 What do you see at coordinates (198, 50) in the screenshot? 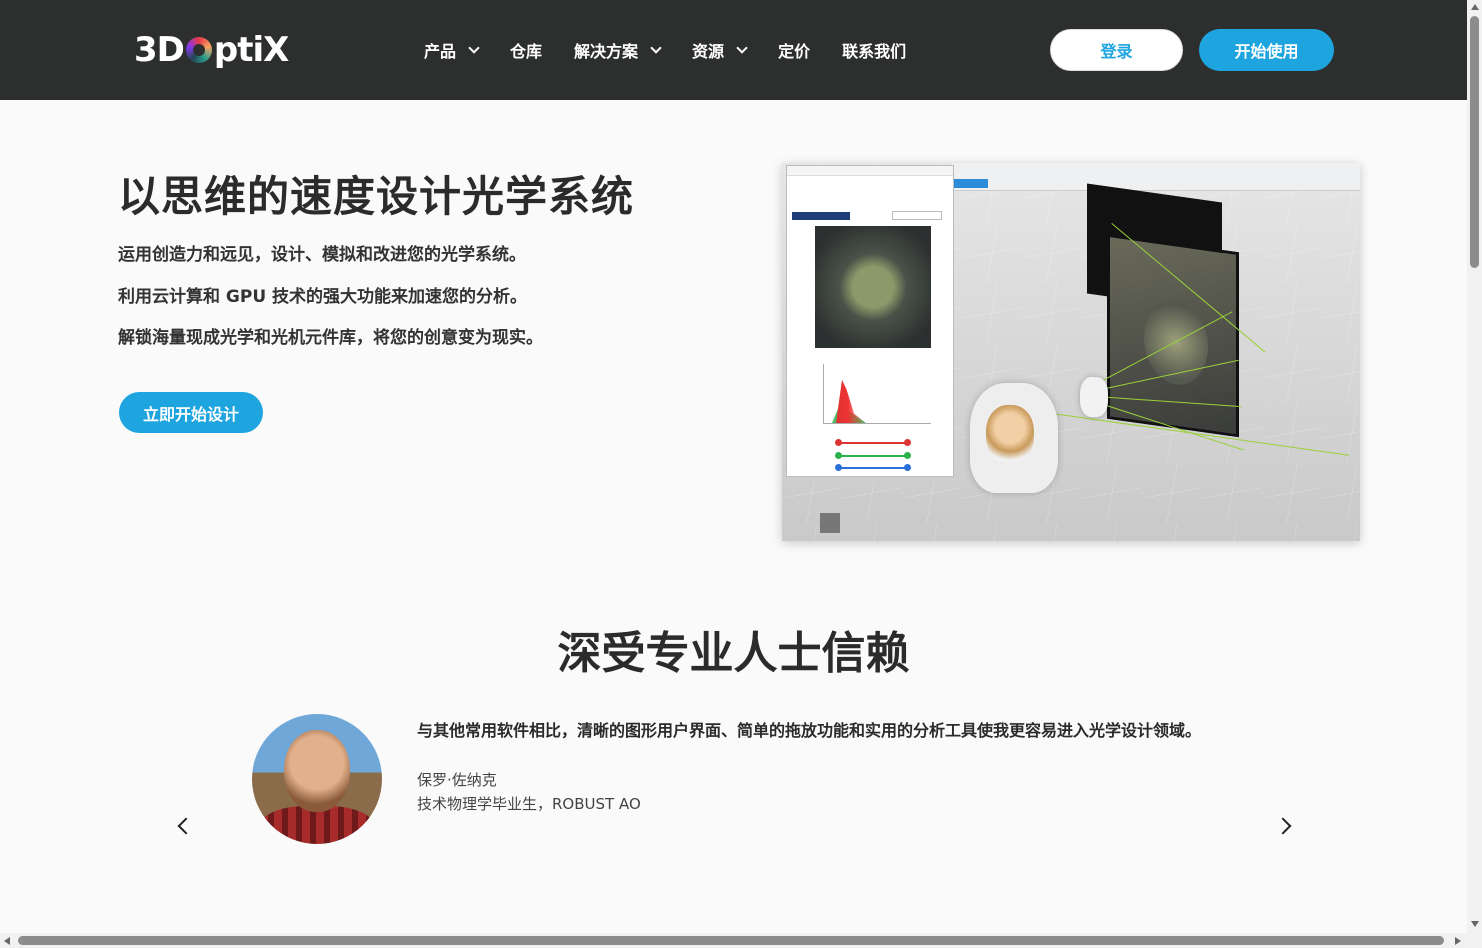
I see `logo-ring-icon` at bounding box center [198, 50].